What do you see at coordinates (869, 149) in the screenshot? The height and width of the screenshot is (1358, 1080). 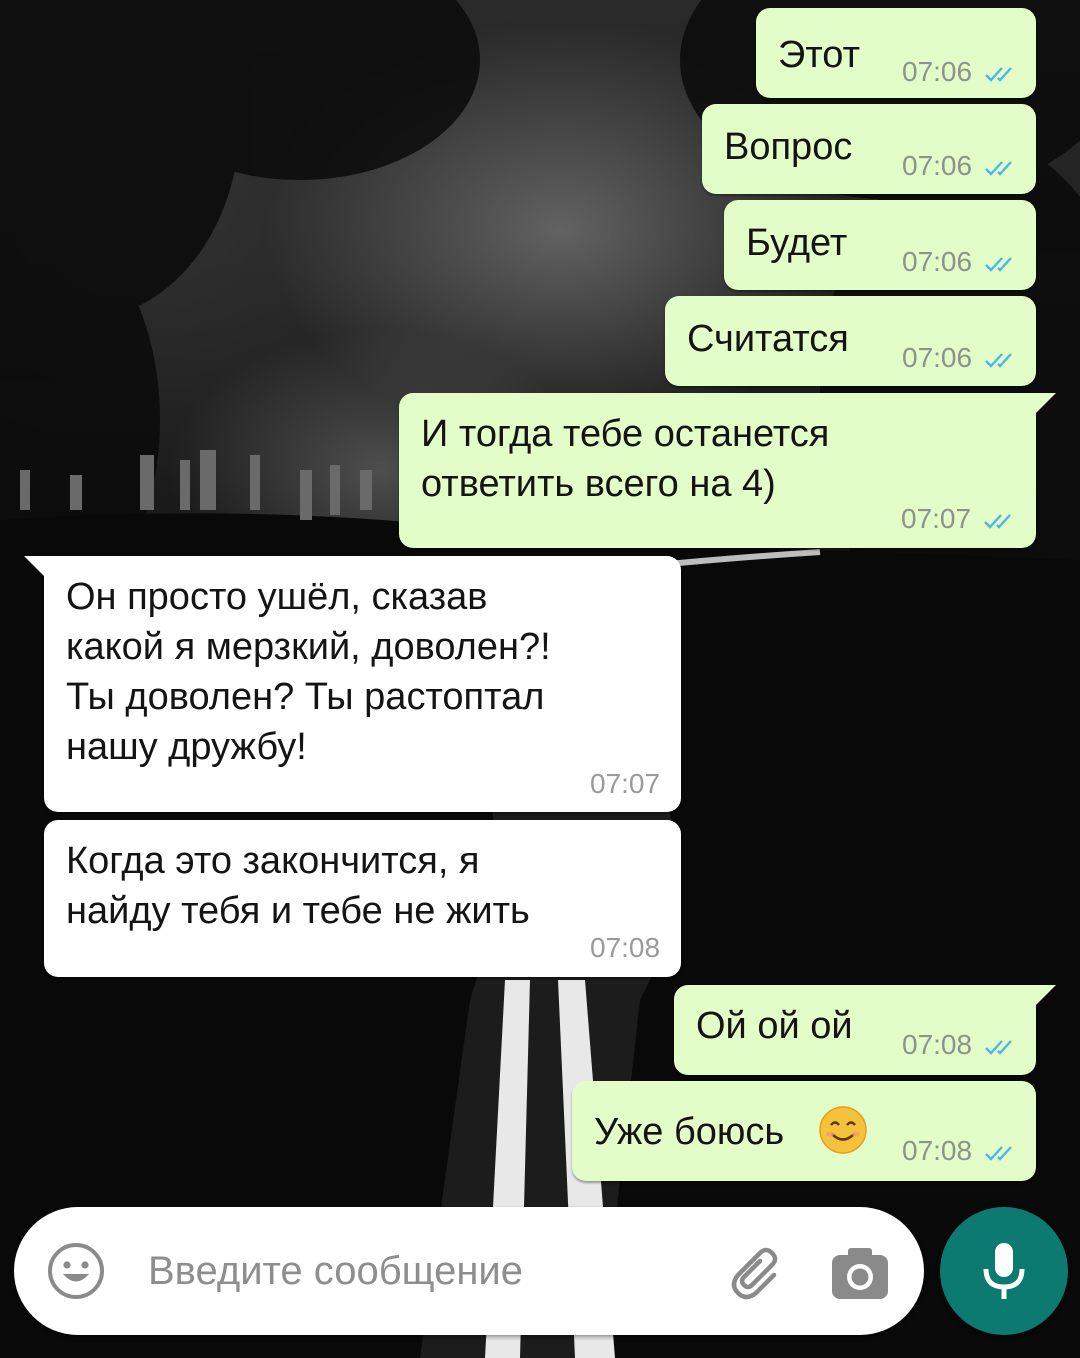 I see `outgoing-message: Вопрос 07:06` at bounding box center [869, 149].